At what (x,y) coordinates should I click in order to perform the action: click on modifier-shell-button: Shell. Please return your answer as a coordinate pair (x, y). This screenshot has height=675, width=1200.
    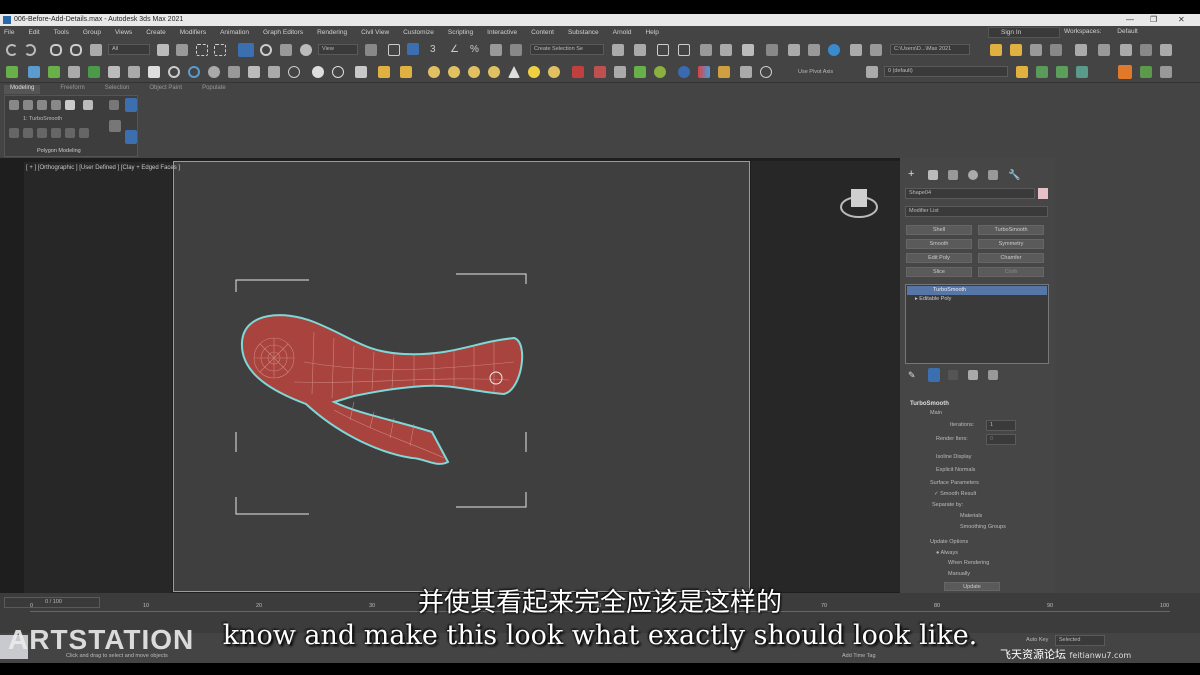
    Looking at the image, I should click on (939, 230).